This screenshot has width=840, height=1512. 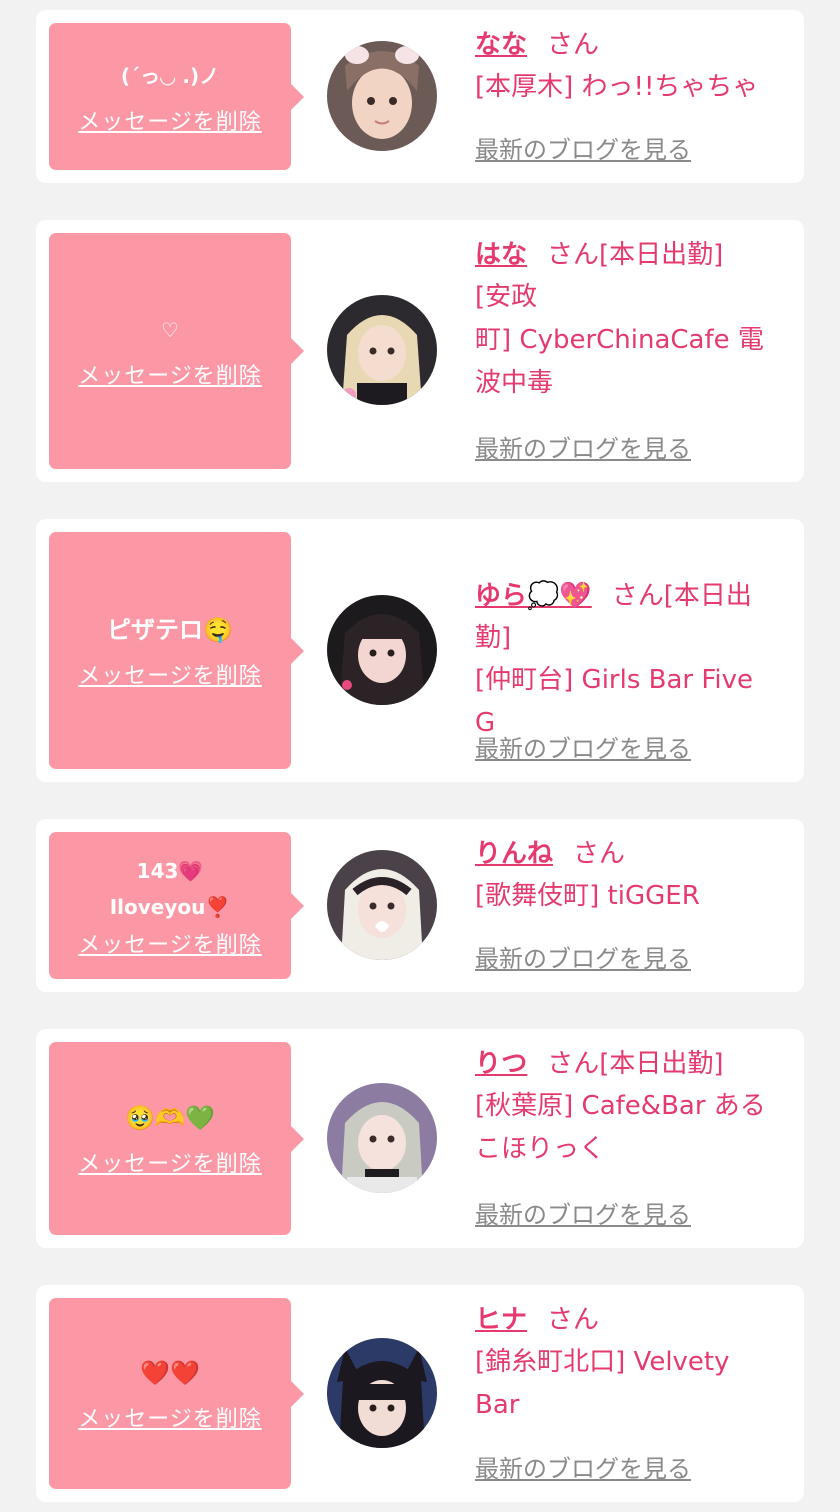 What do you see at coordinates (620, 1127) in the screenshot?
I see `shop-name: [秋葉原] Cafe&Bar ある こほりっく` at bounding box center [620, 1127].